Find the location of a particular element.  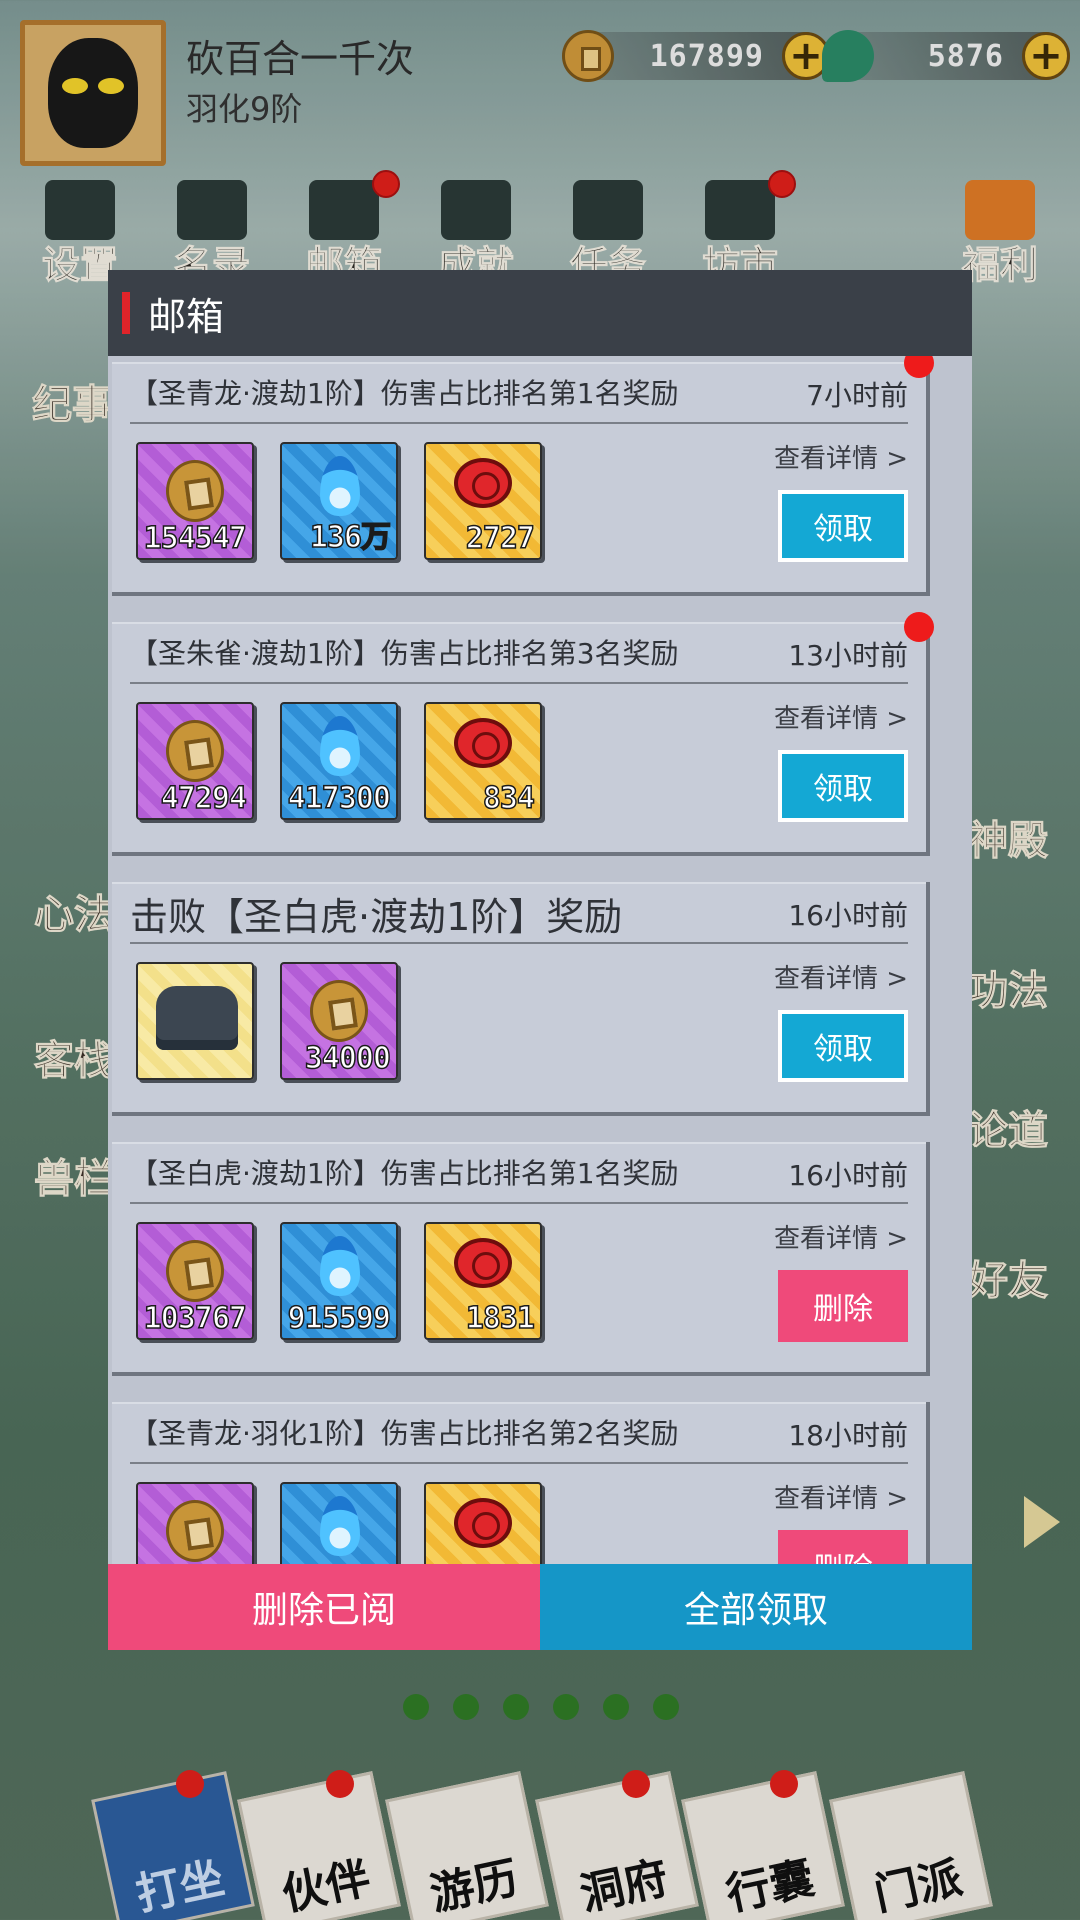

mail-item: 【圣青龙·羽化1阶】伤害占比排名第2名奖励 18小时前 查看详情 > 删除 is located at coordinates (521, 1483).